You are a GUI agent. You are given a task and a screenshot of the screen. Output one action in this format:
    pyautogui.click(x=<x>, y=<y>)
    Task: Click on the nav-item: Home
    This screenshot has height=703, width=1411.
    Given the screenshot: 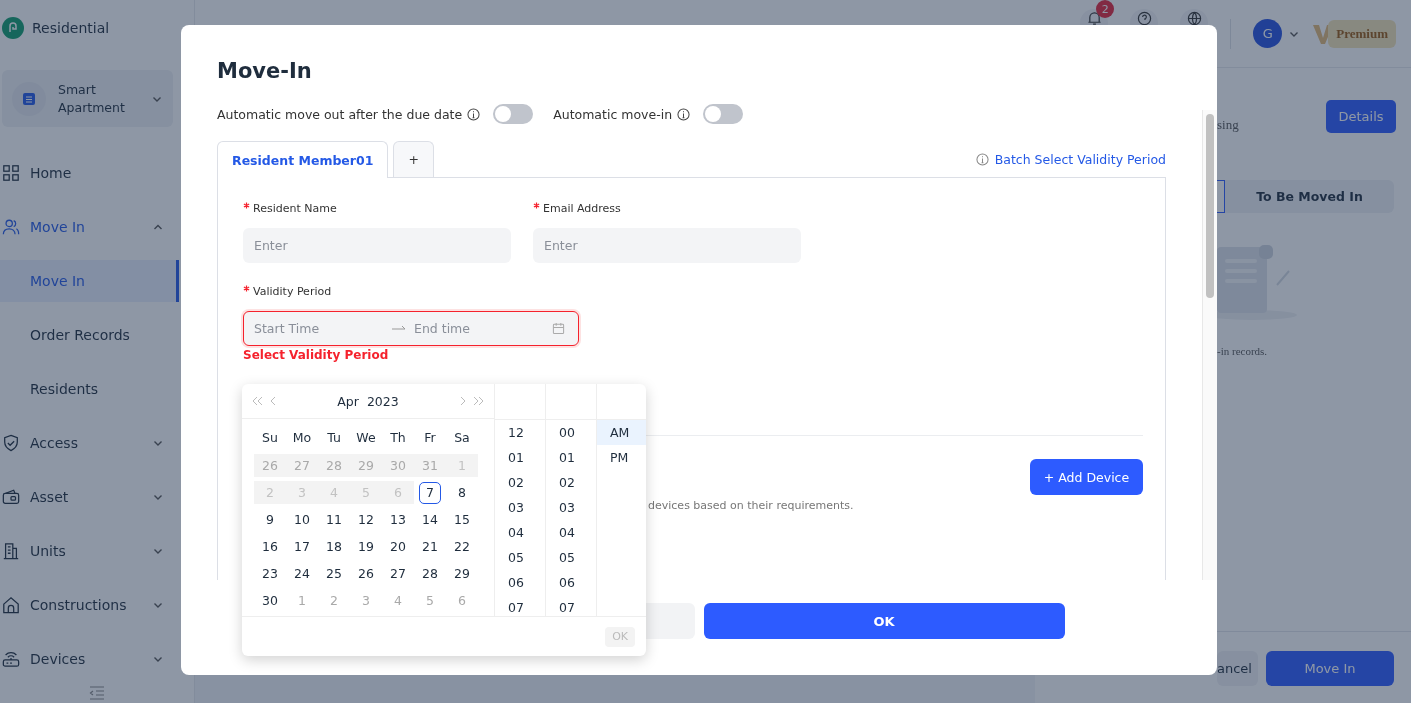 What is the action you would take?
    pyautogui.click(x=97, y=173)
    